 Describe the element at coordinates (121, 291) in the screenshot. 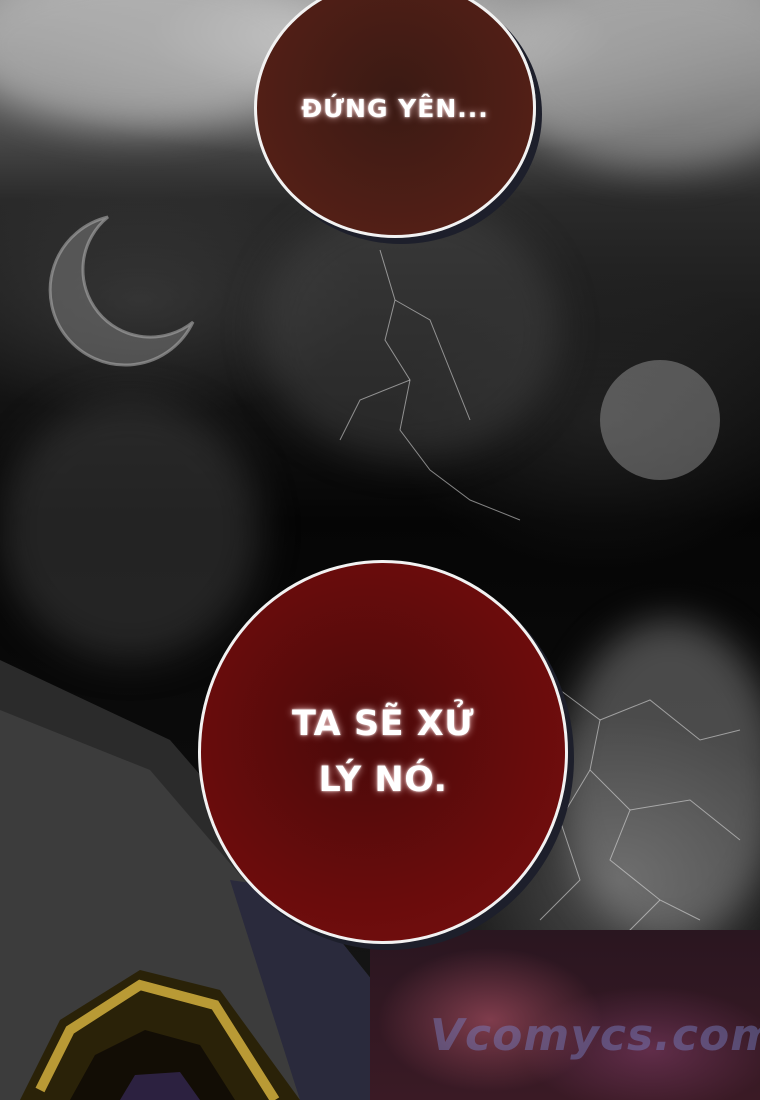

I see `moon-logo-icon` at that location.